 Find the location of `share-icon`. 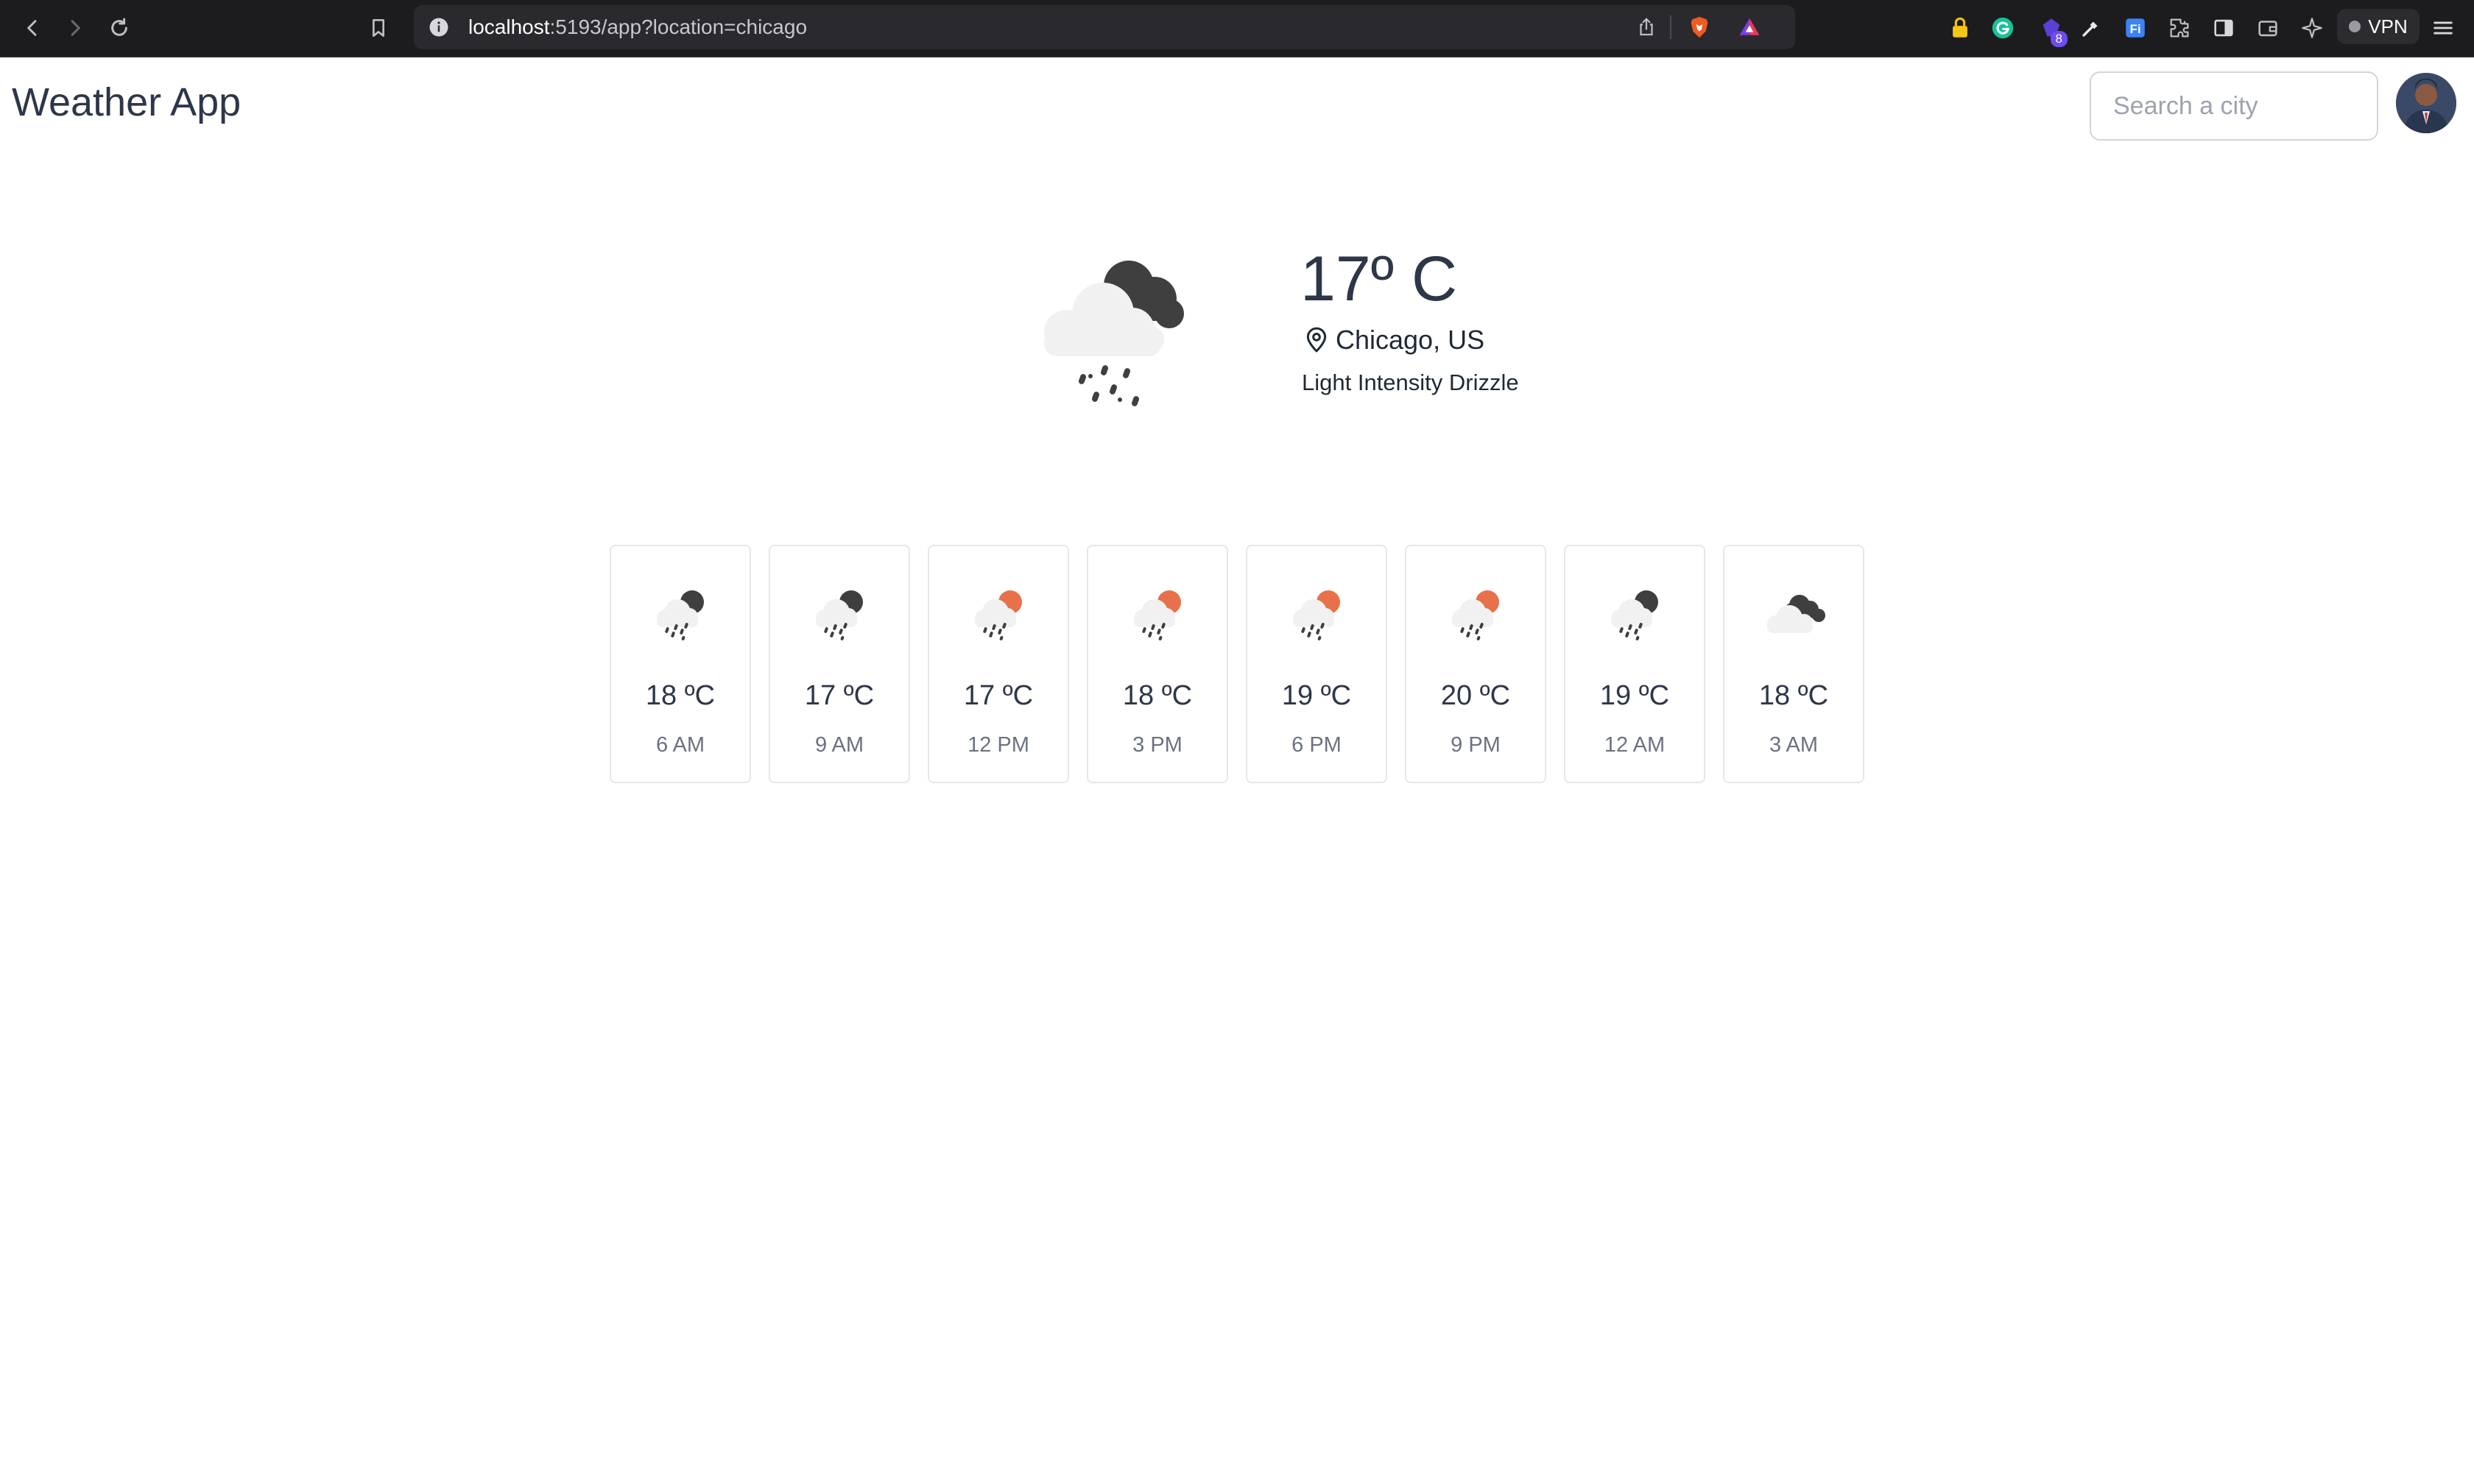

share-icon is located at coordinates (1647, 27).